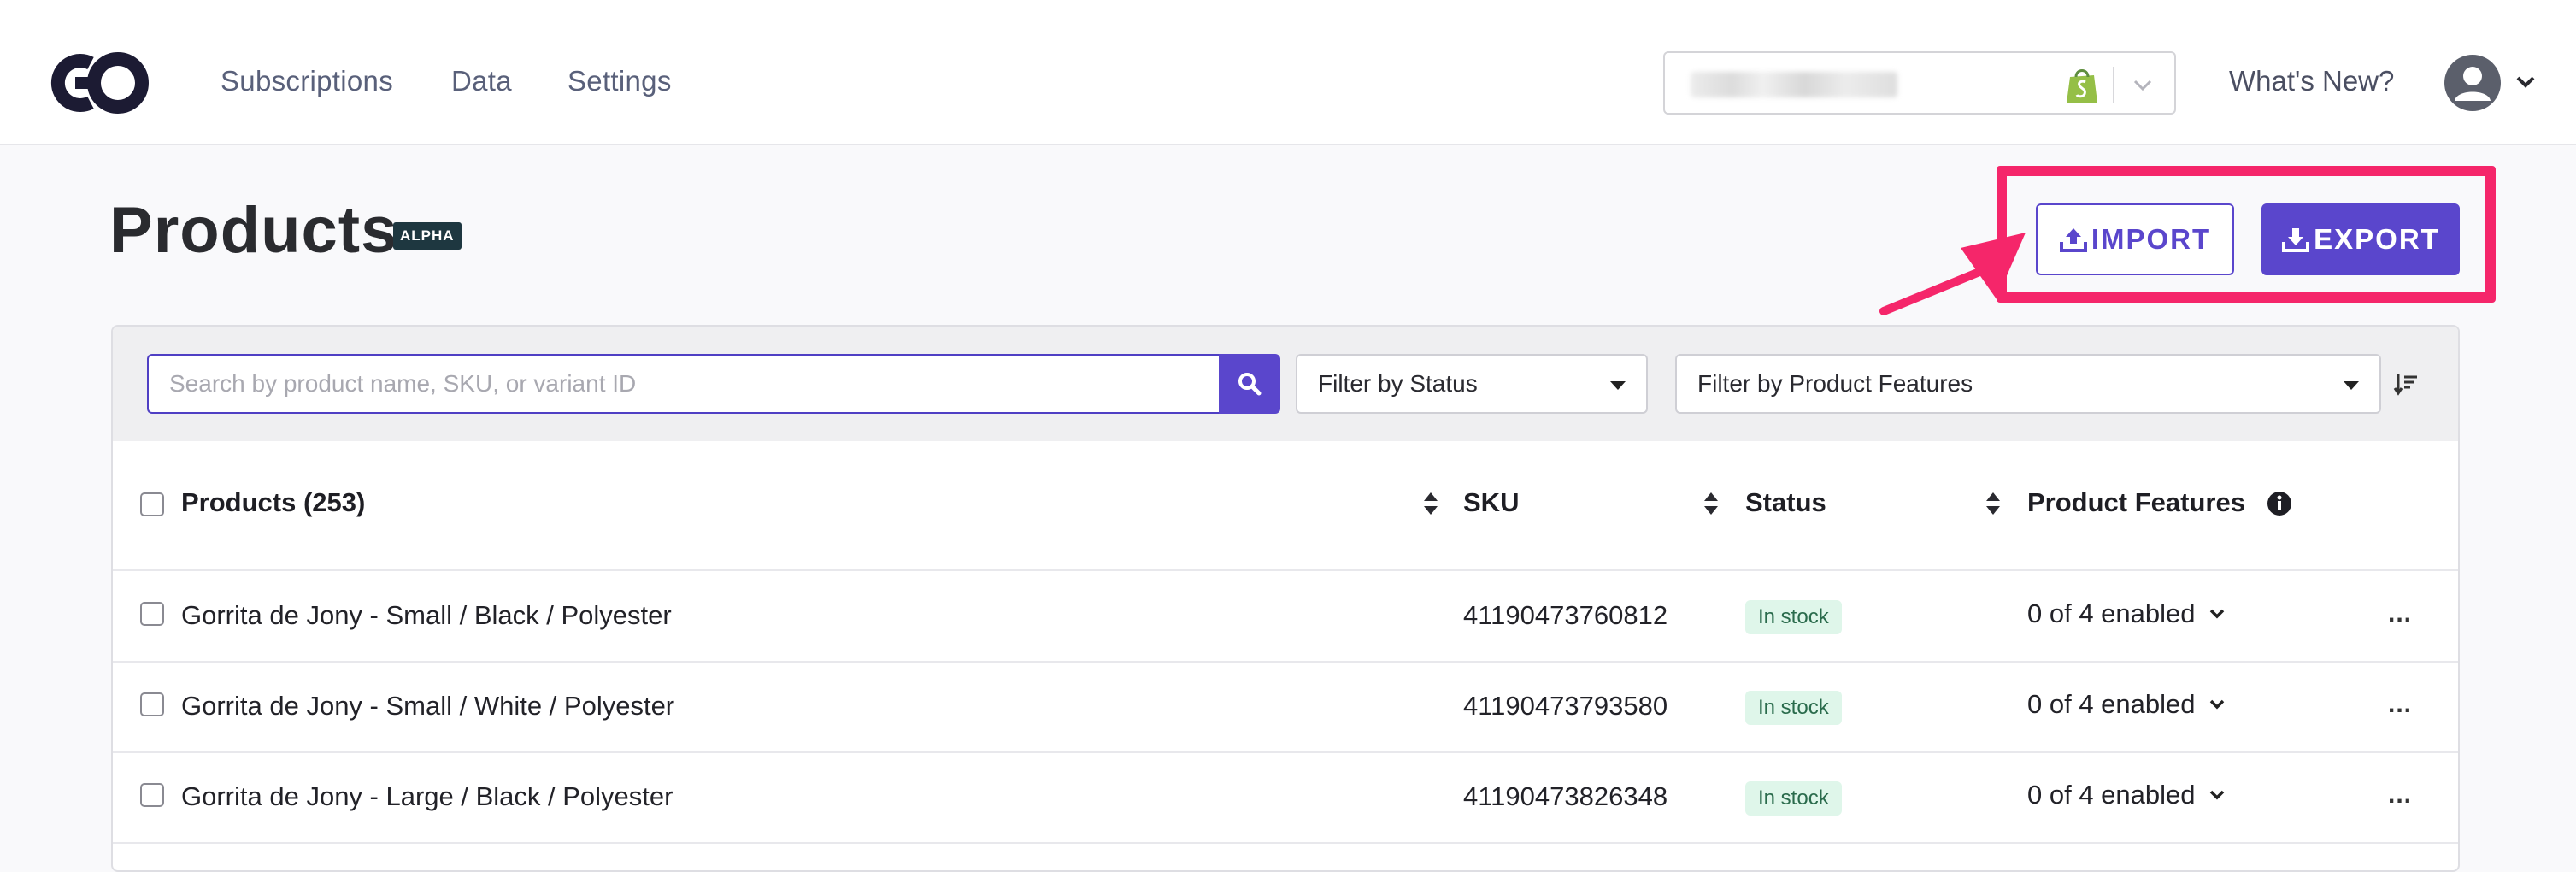  I want to click on export-label: EXPORT, so click(2377, 239).